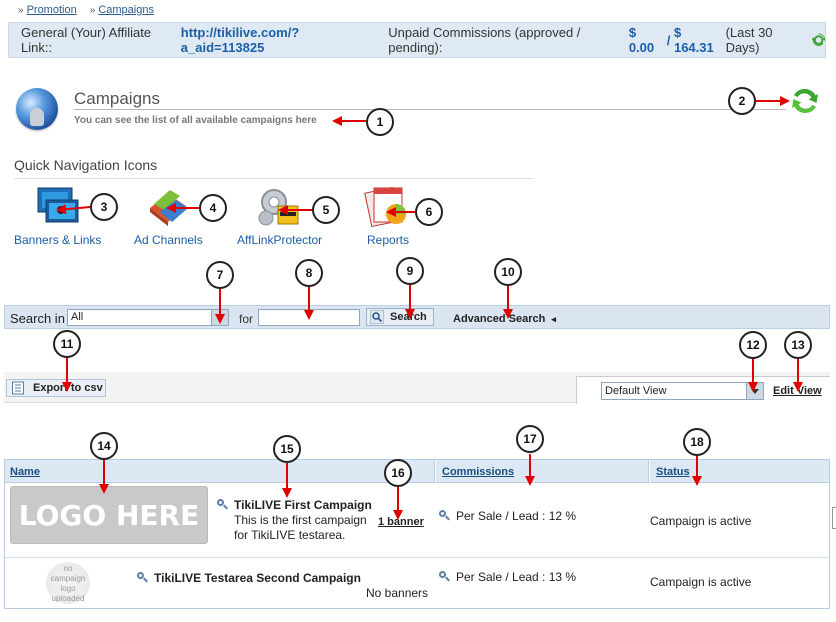 This screenshot has width=836, height=622. Describe the element at coordinates (516, 516) in the screenshot. I see `campaign-commission: Per Sale / Lead : 12 %` at that location.